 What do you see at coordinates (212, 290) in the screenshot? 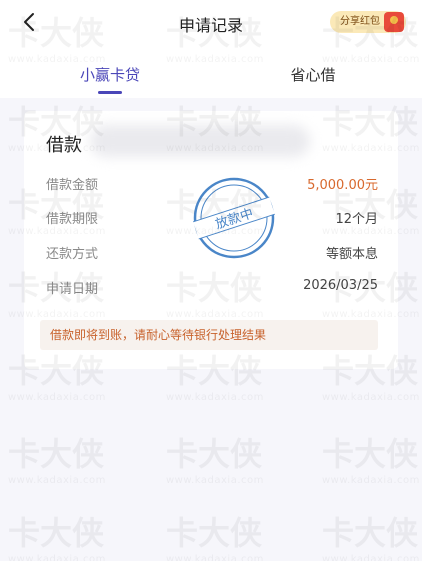
I see `apply-date-row: 申请日期 2026/03/25` at bounding box center [212, 290].